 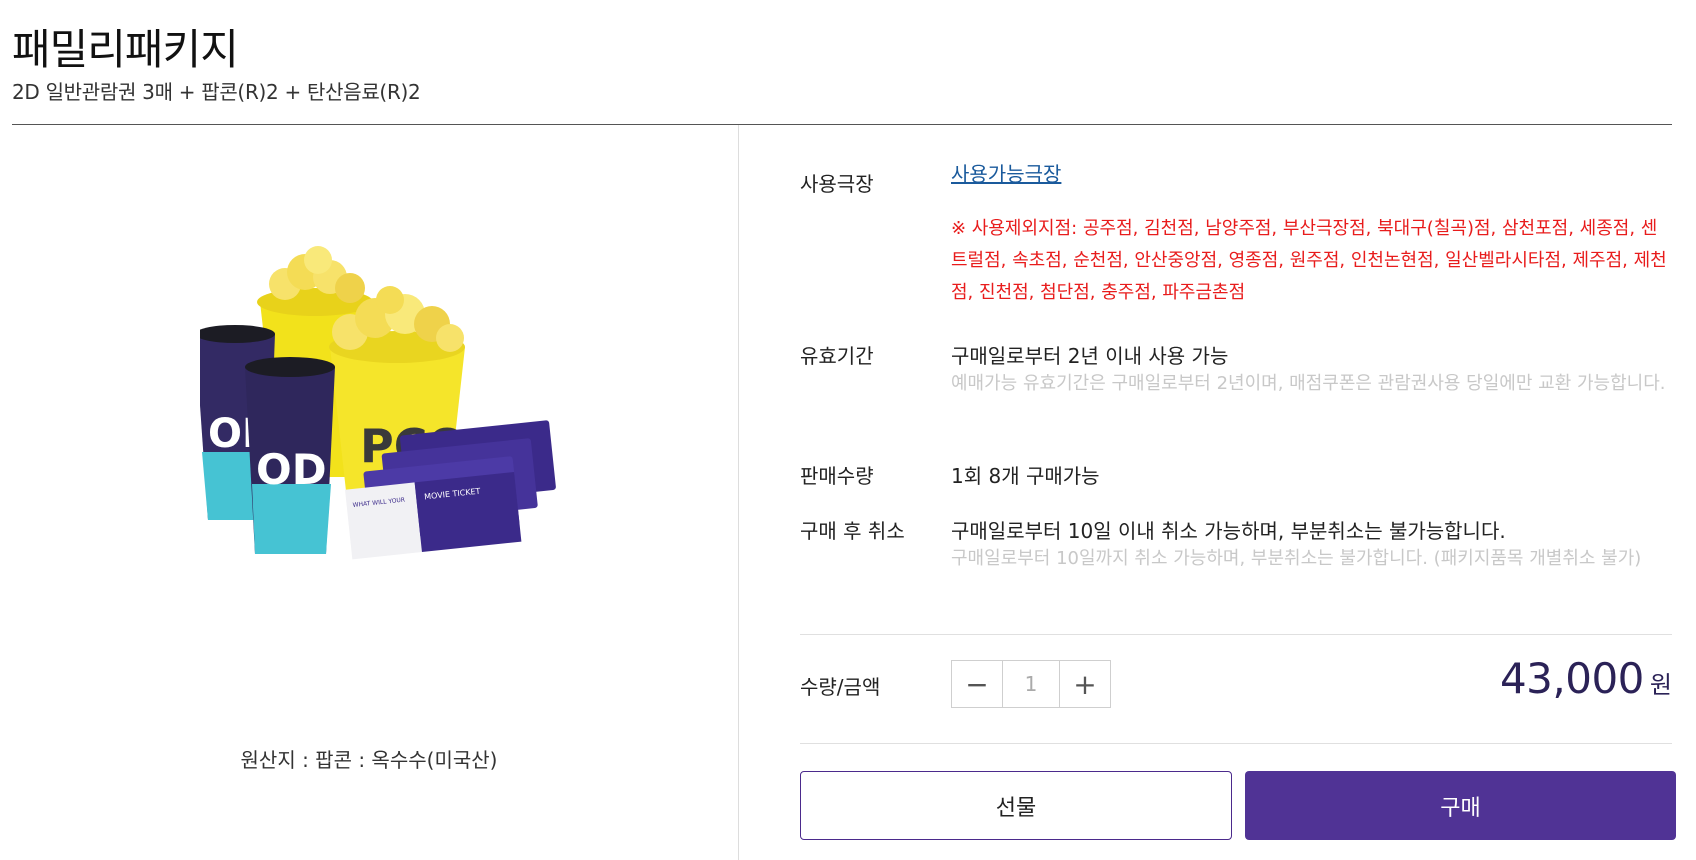 What do you see at coordinates (369, 760) in the screenshot?
I see `origin-info: 원산지 : 팝콘 : 옥수수(미국산)` at bounding box center [369, 760].